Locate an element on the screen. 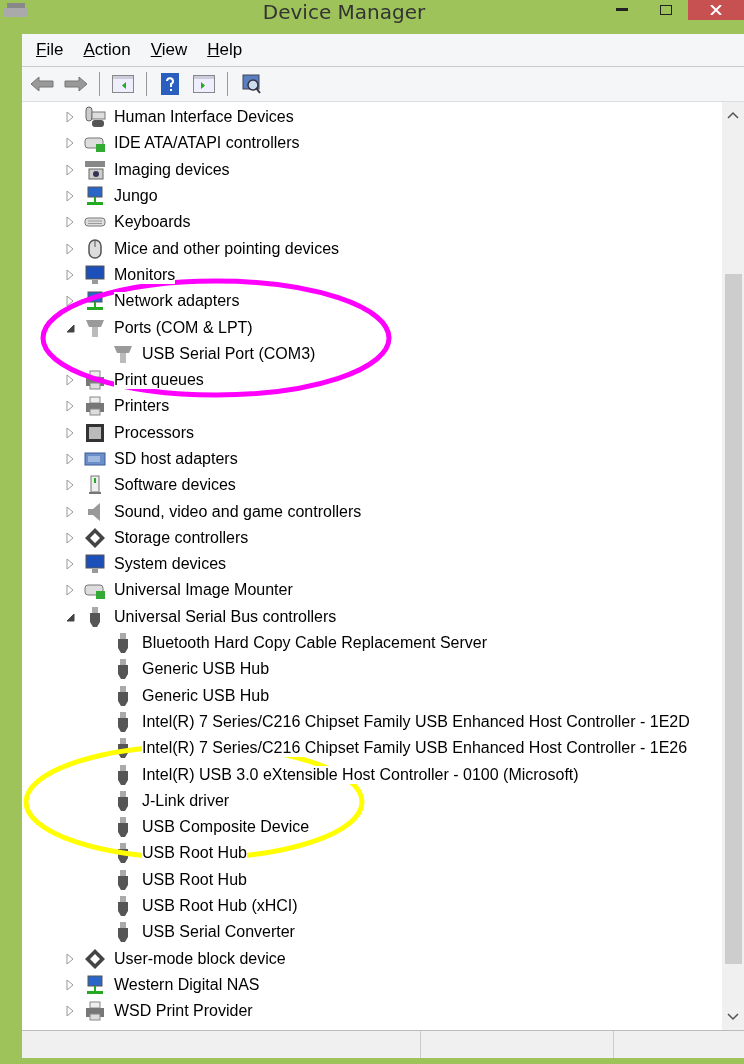 Image resolution: width=744 pixels, height=1064 pixels. scanner-camera-icon is located at coordinates (95, 170).